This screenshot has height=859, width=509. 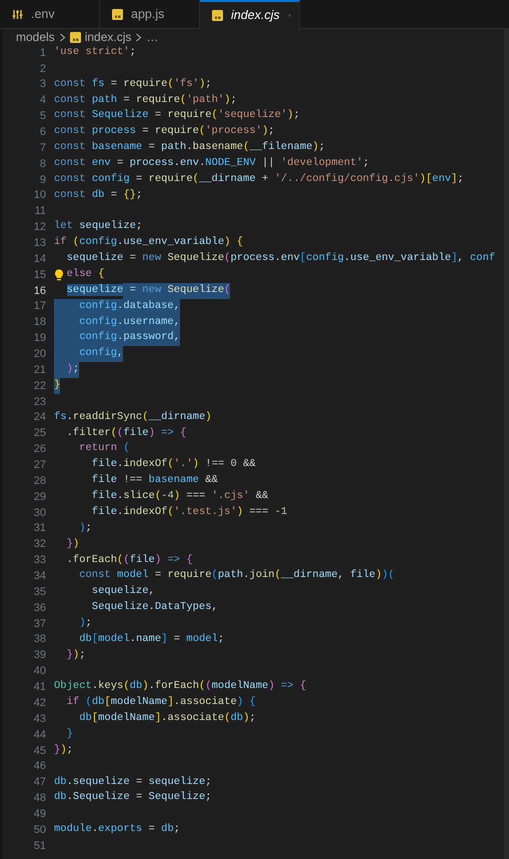 I want to click on breadcrumb-item: models, so click(x=35, y=37).